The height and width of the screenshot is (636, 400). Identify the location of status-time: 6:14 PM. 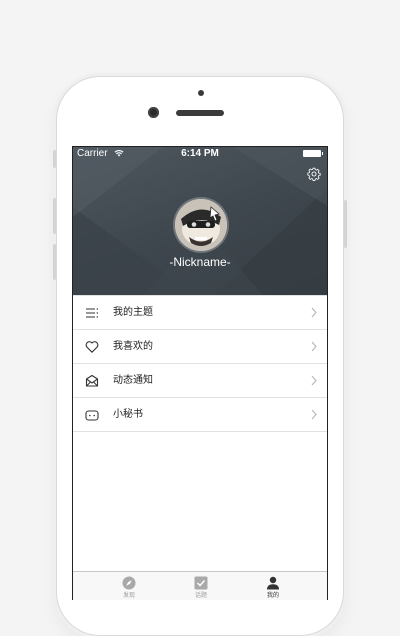
(200, 153).